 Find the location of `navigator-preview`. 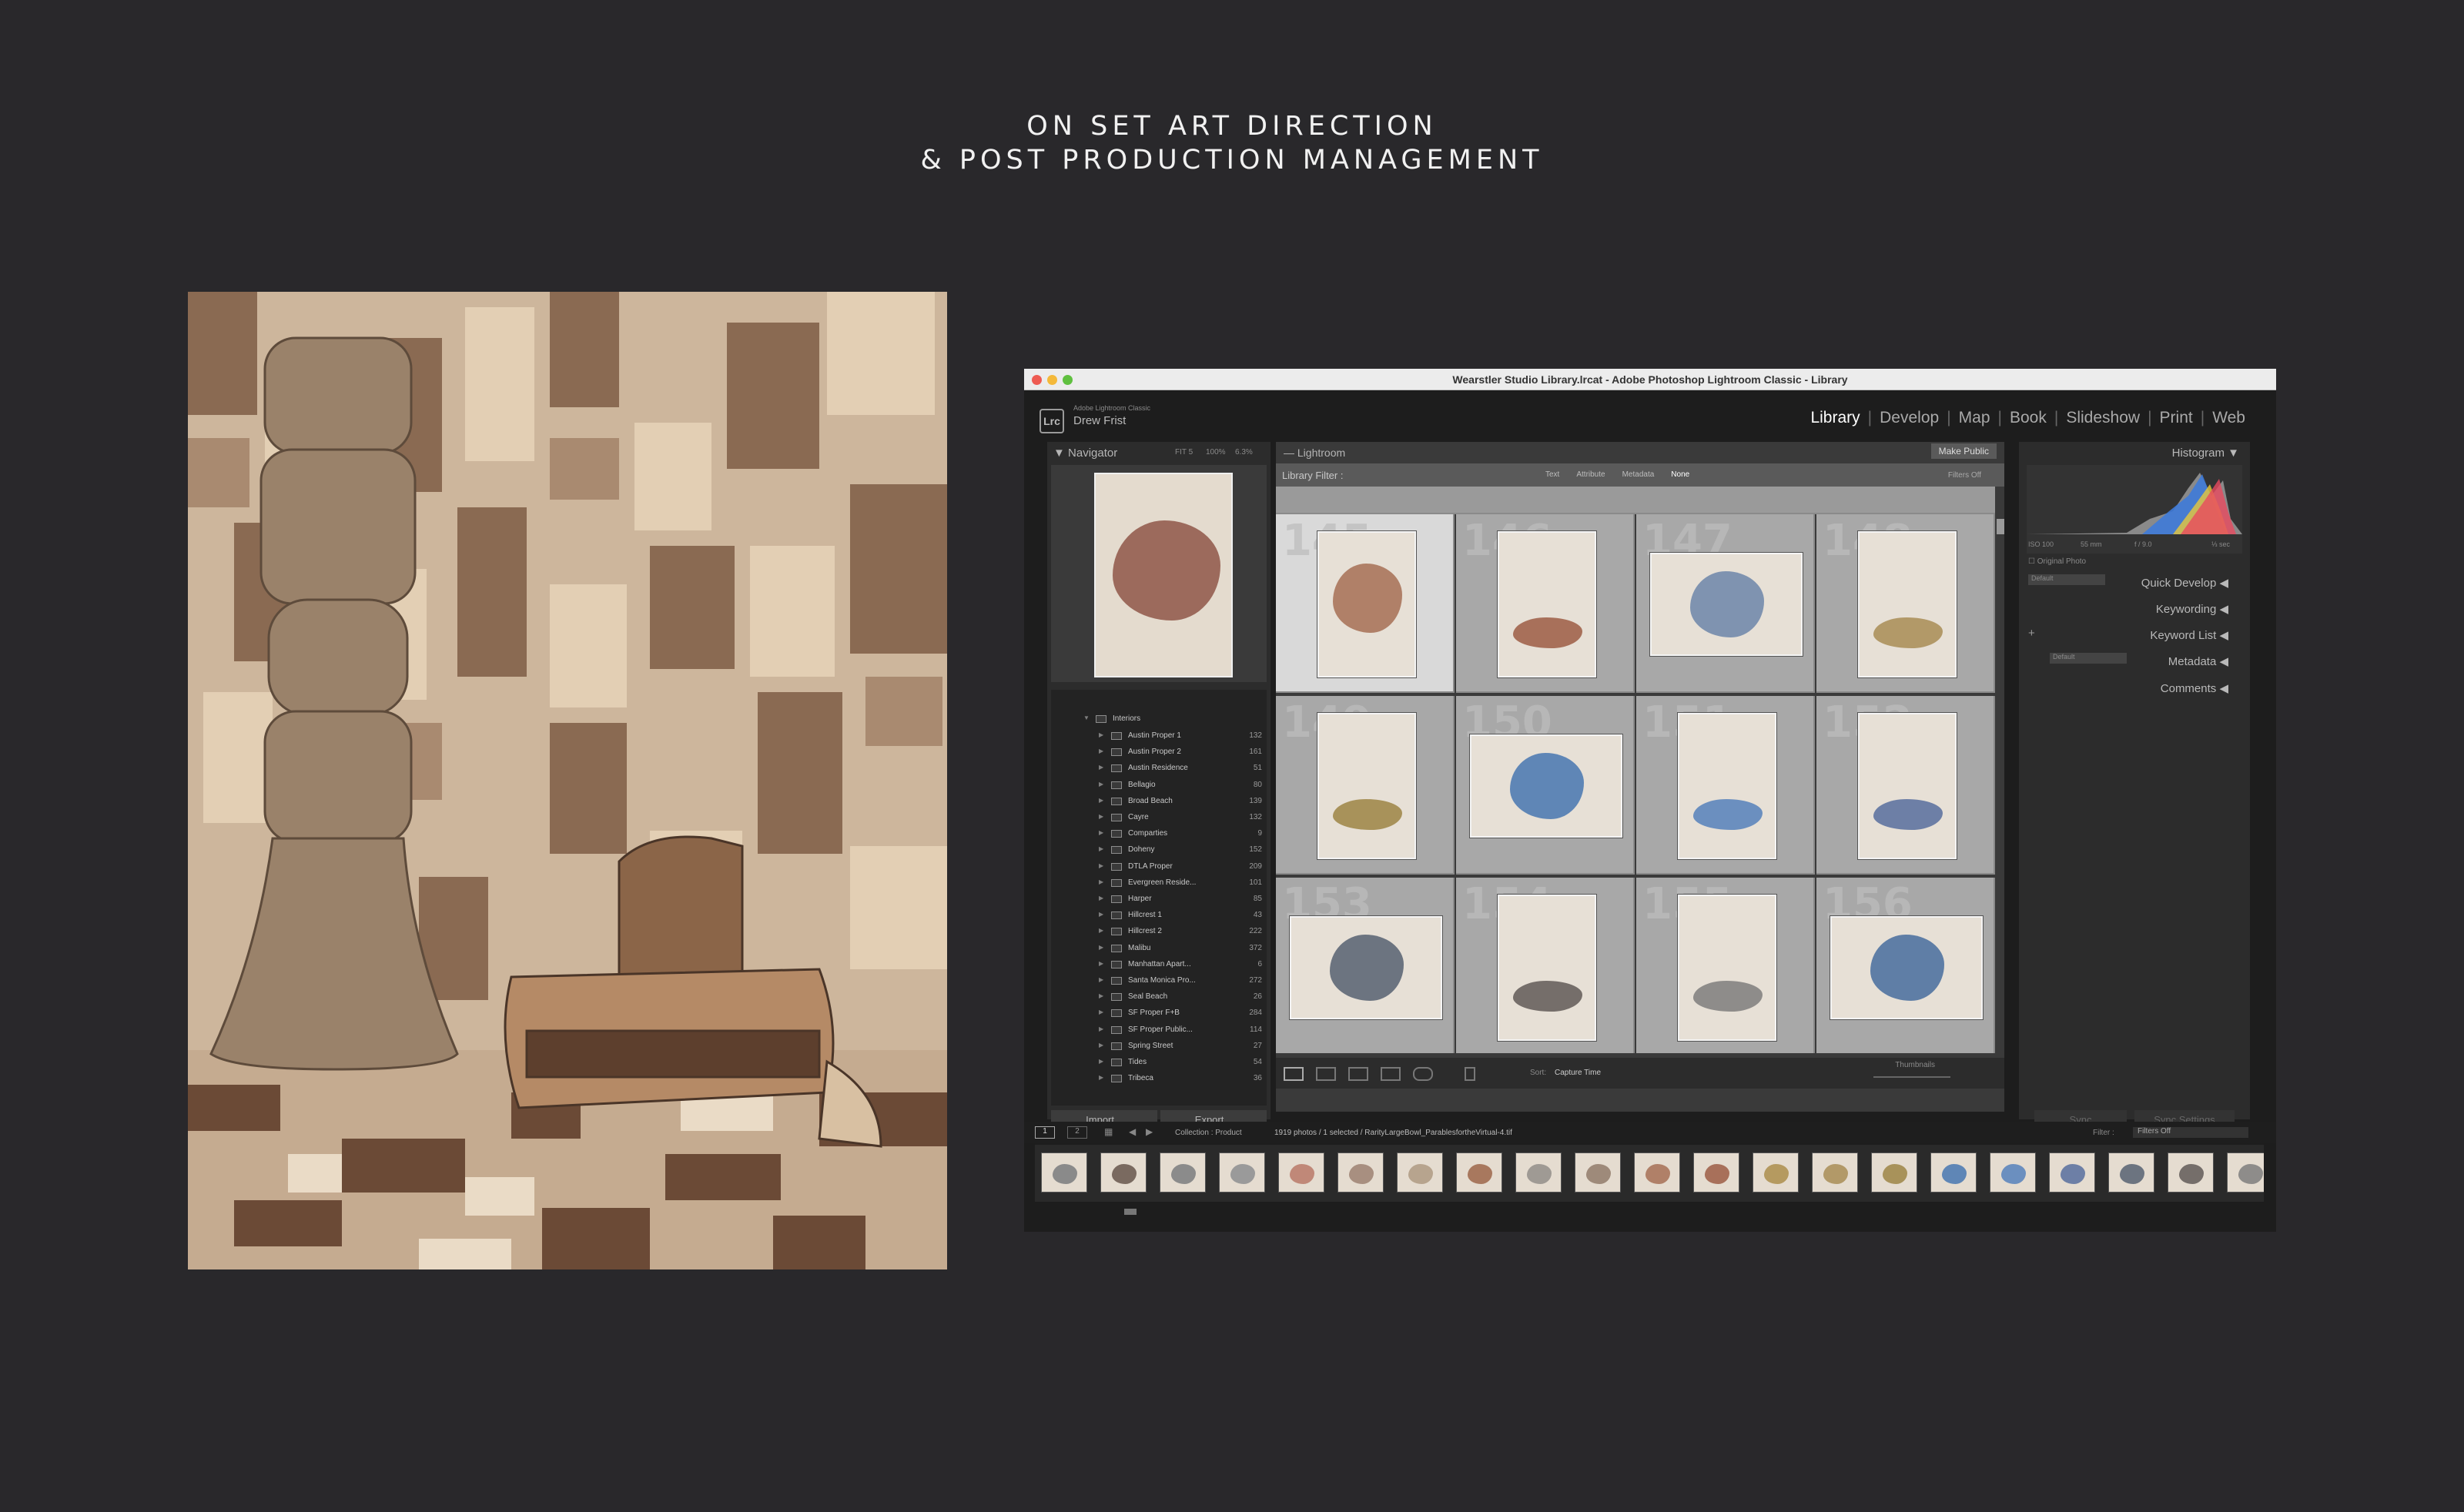

navigator-preview is located at coordinates (1159, 573).